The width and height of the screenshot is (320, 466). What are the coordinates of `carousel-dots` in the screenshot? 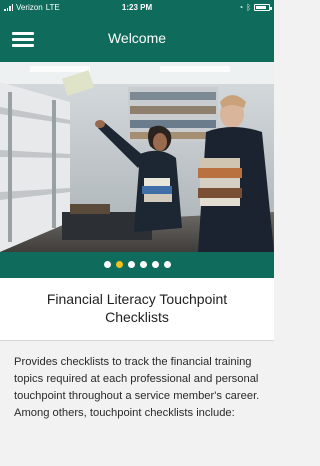 It's located at (137, 264).